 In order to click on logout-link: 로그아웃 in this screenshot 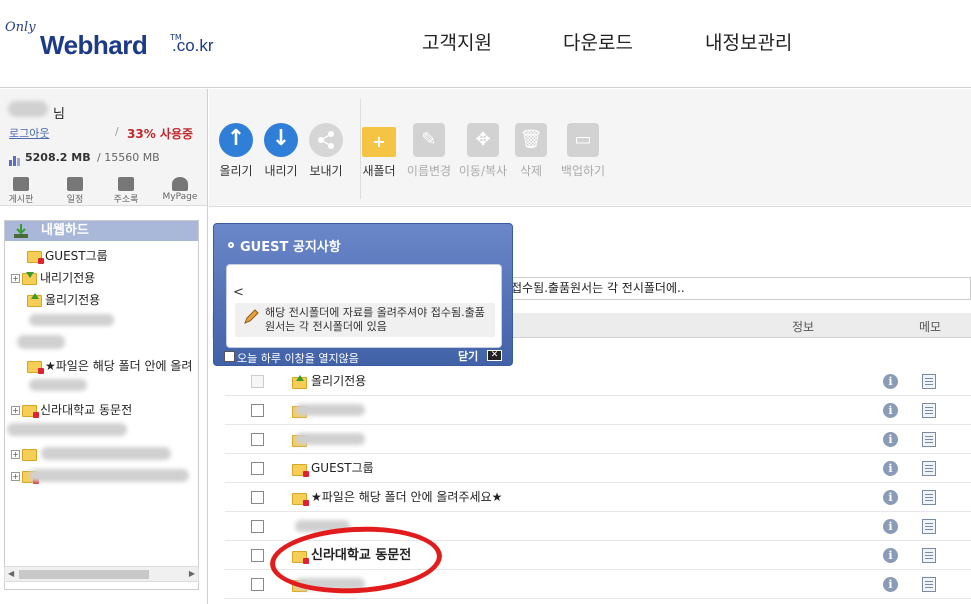, I will do `click(29, 133)`.